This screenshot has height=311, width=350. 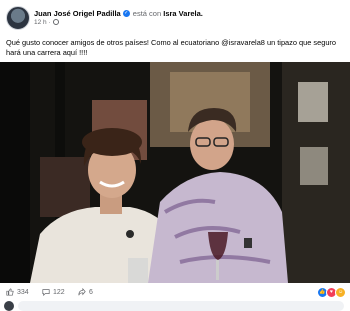 I want to click on like-stat: 334, so click(x=17, y=292).